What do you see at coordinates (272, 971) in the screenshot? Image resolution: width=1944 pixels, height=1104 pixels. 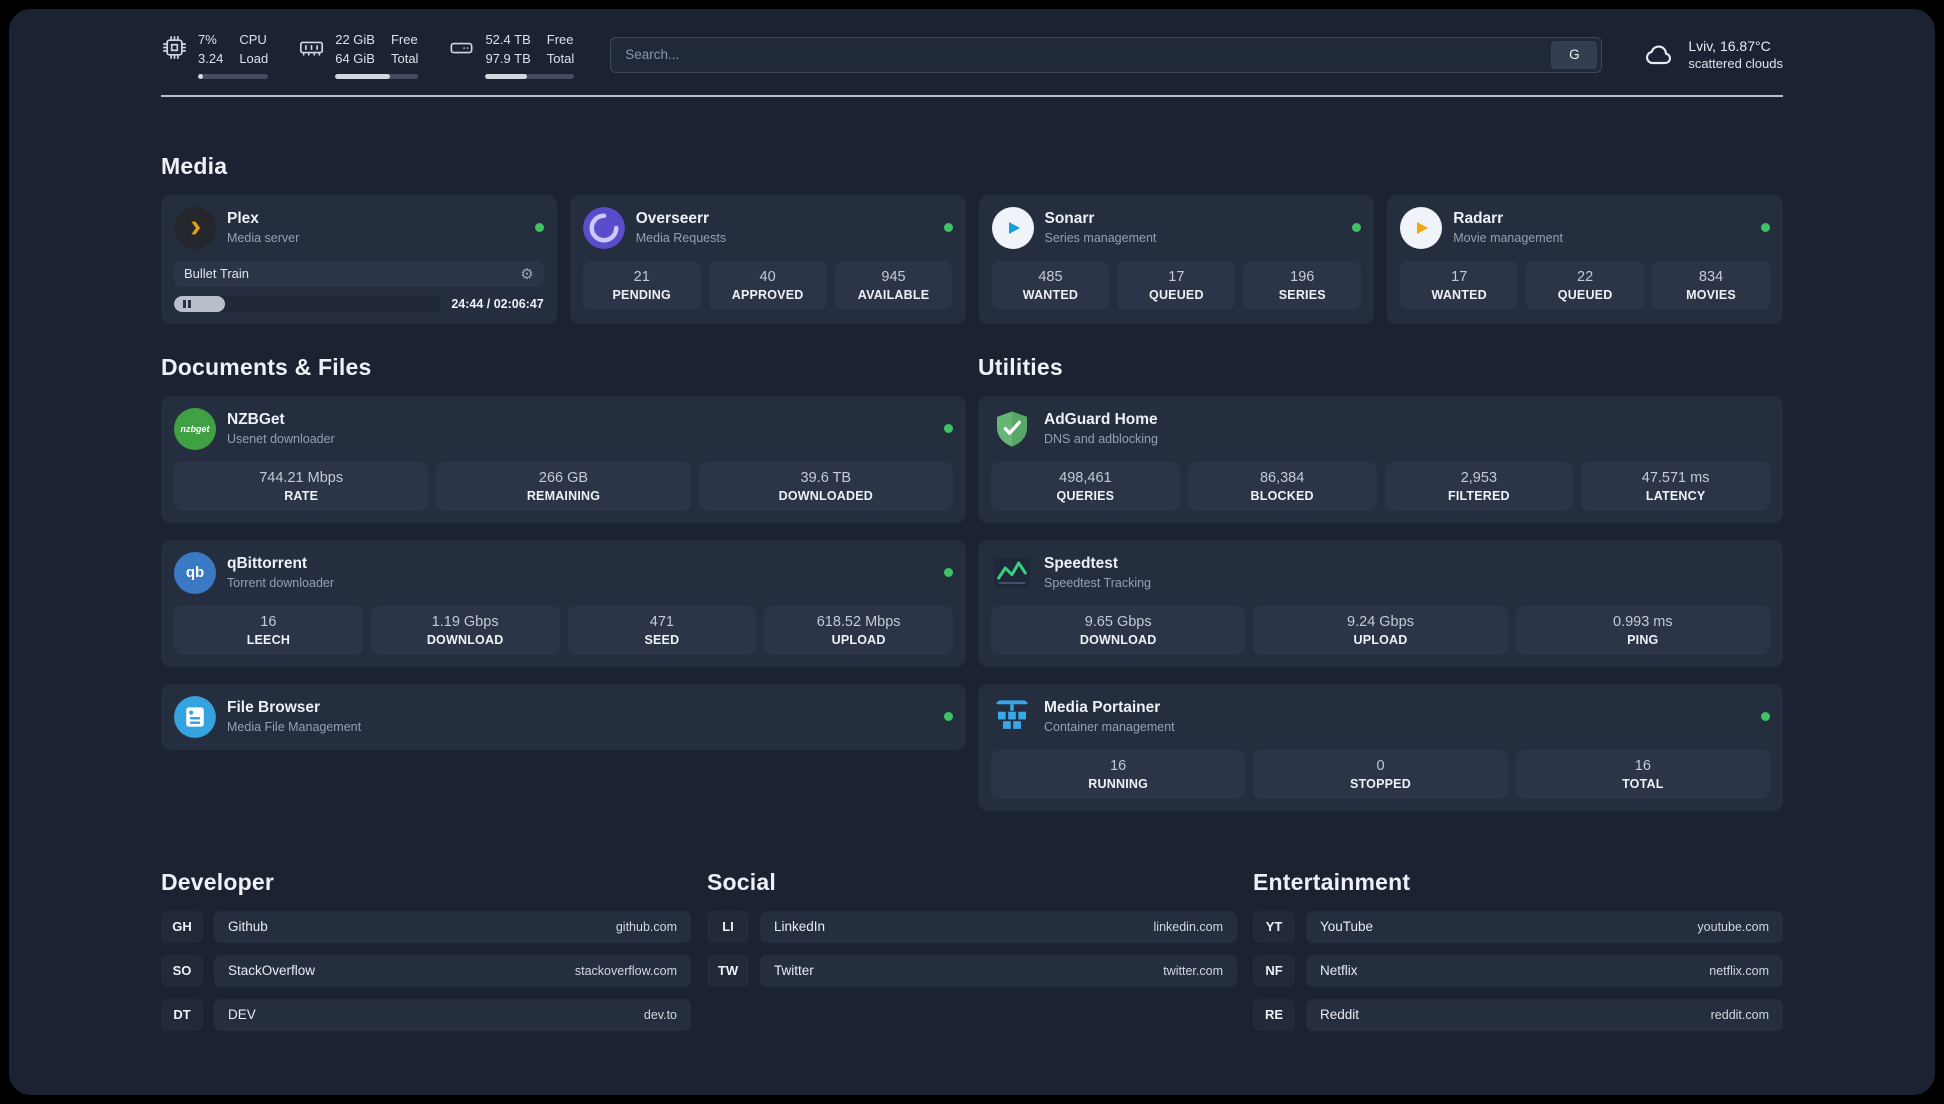 I see `bookmark-name: StackOverflow` at bounding box center [272, 971].